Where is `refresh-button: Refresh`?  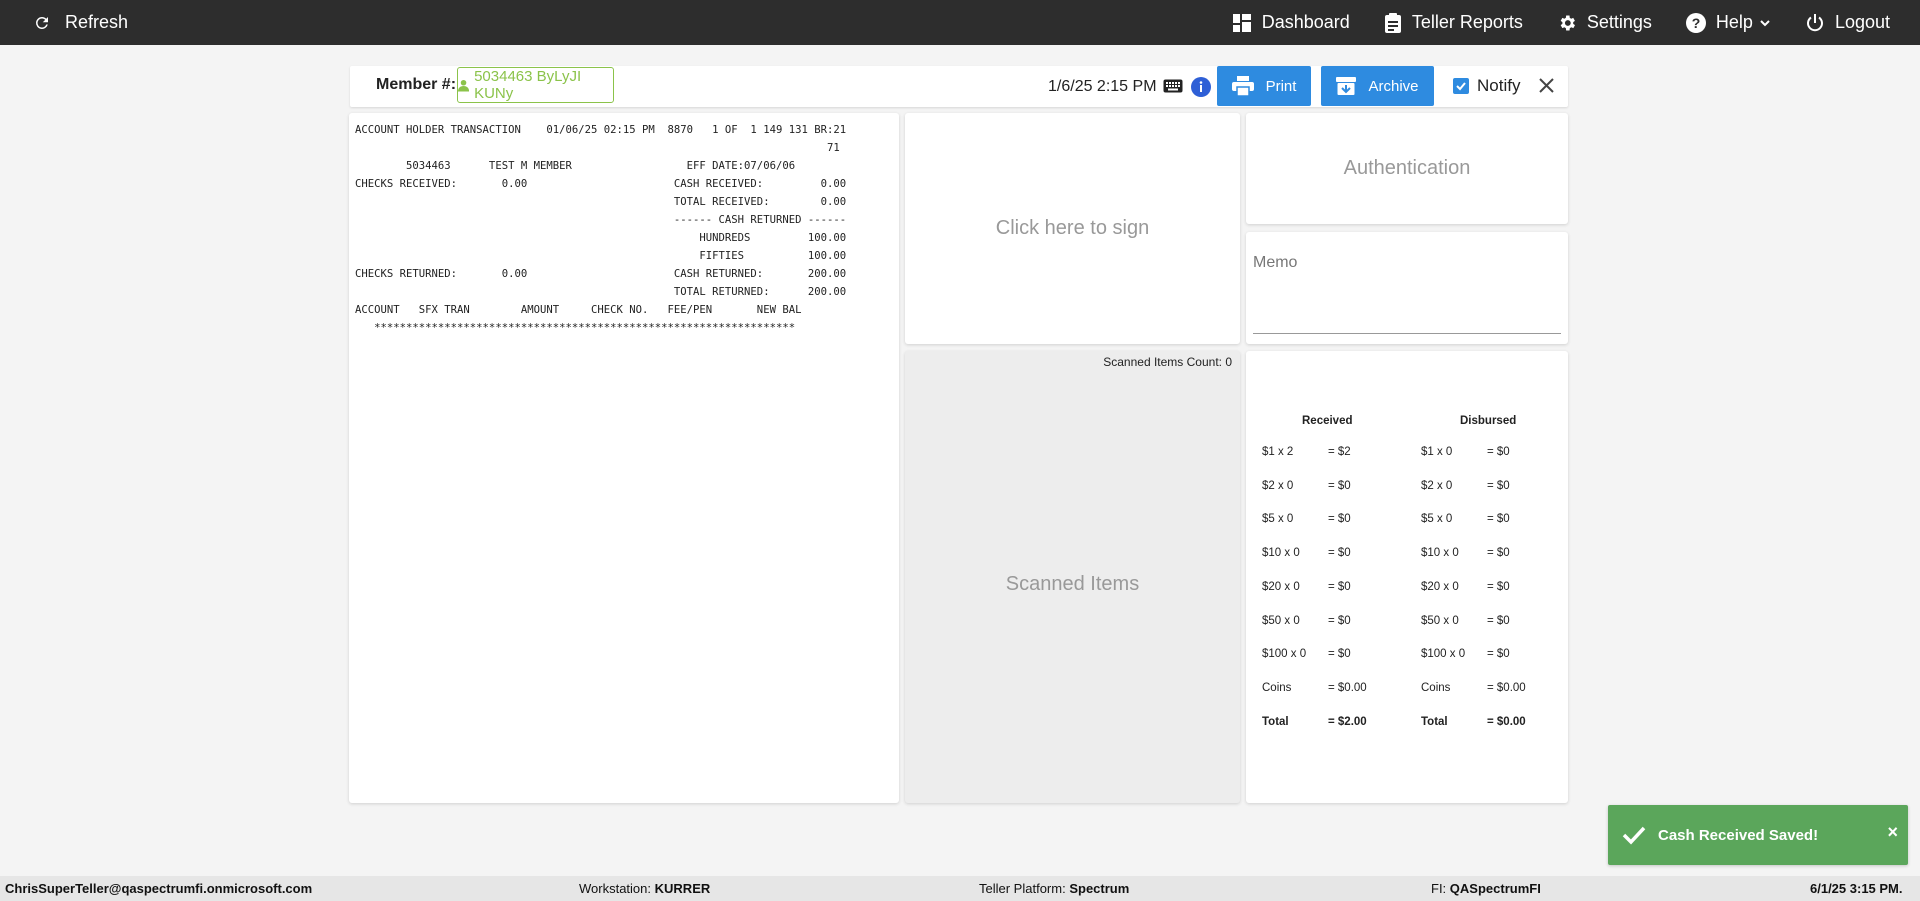
refresh-button: Refresh is located at coordinates (80, 22).